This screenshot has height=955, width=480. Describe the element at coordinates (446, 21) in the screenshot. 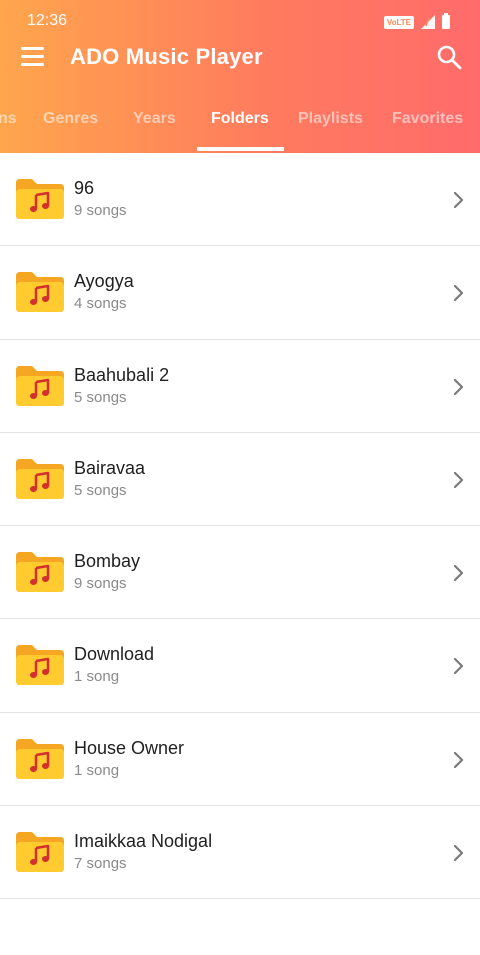

I see `battery-icon` at that location.